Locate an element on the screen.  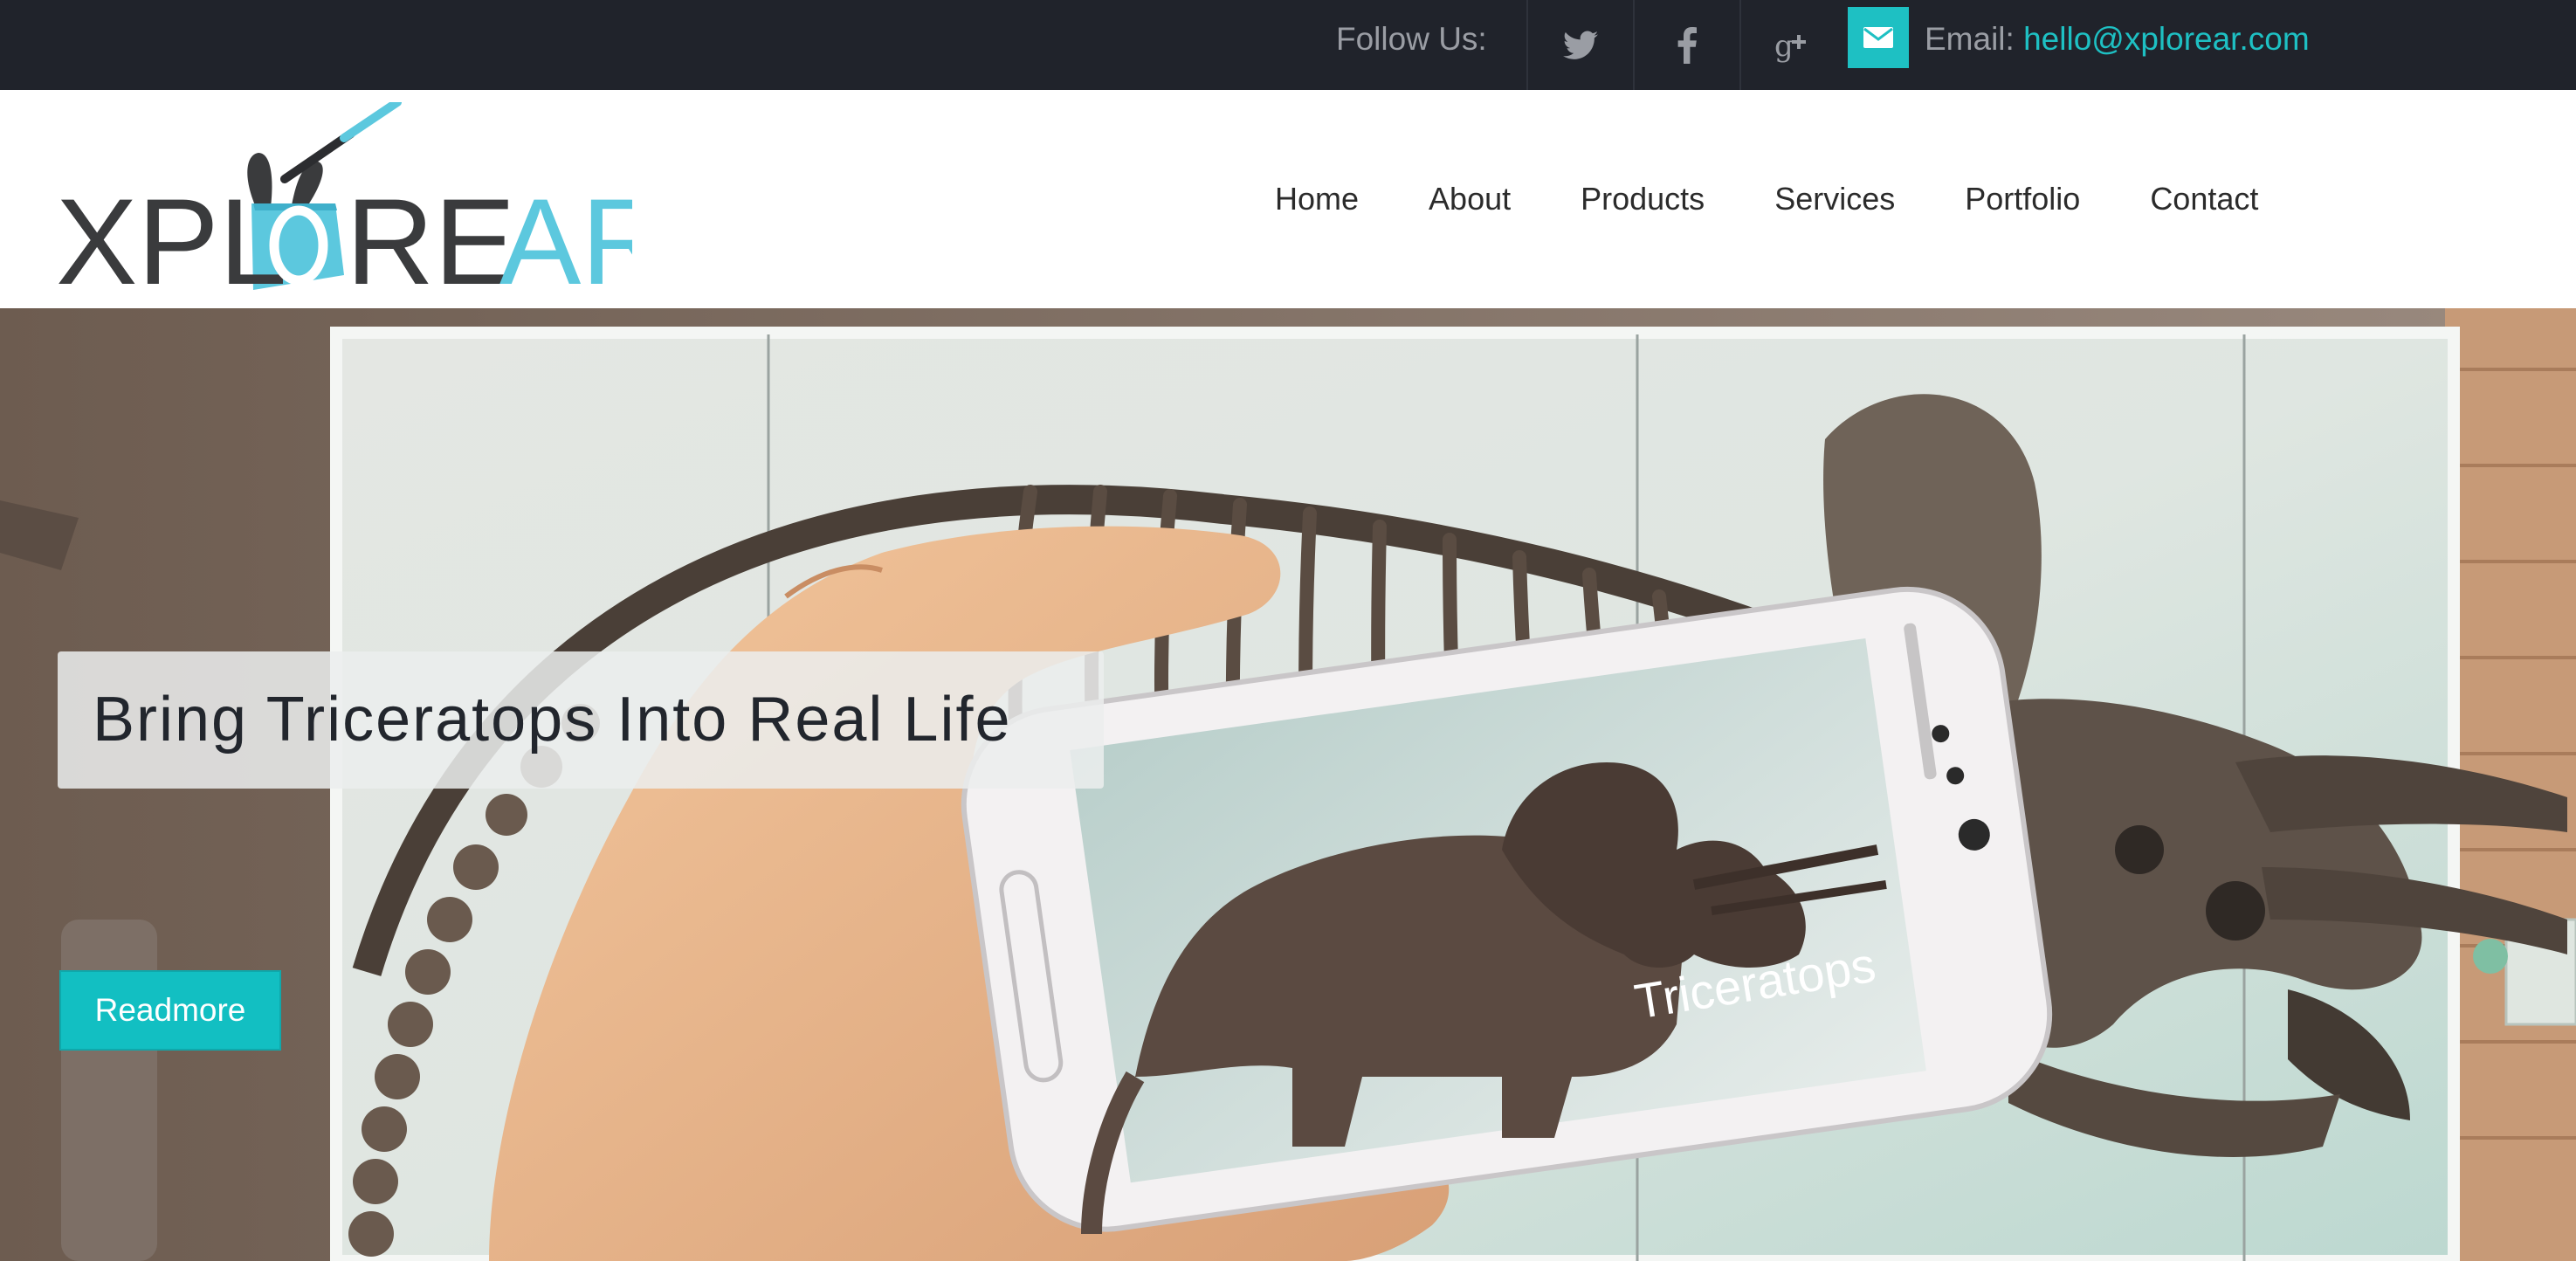
phone-label-text: Triceratops is located at coordinates (1755, 981).